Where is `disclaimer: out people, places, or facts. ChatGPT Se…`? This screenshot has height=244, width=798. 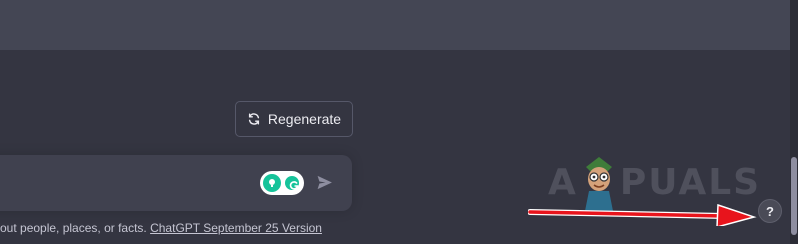 disclaimer: out people, places, or facts. ChatGPT Se… is located at coordinates (161, 228).